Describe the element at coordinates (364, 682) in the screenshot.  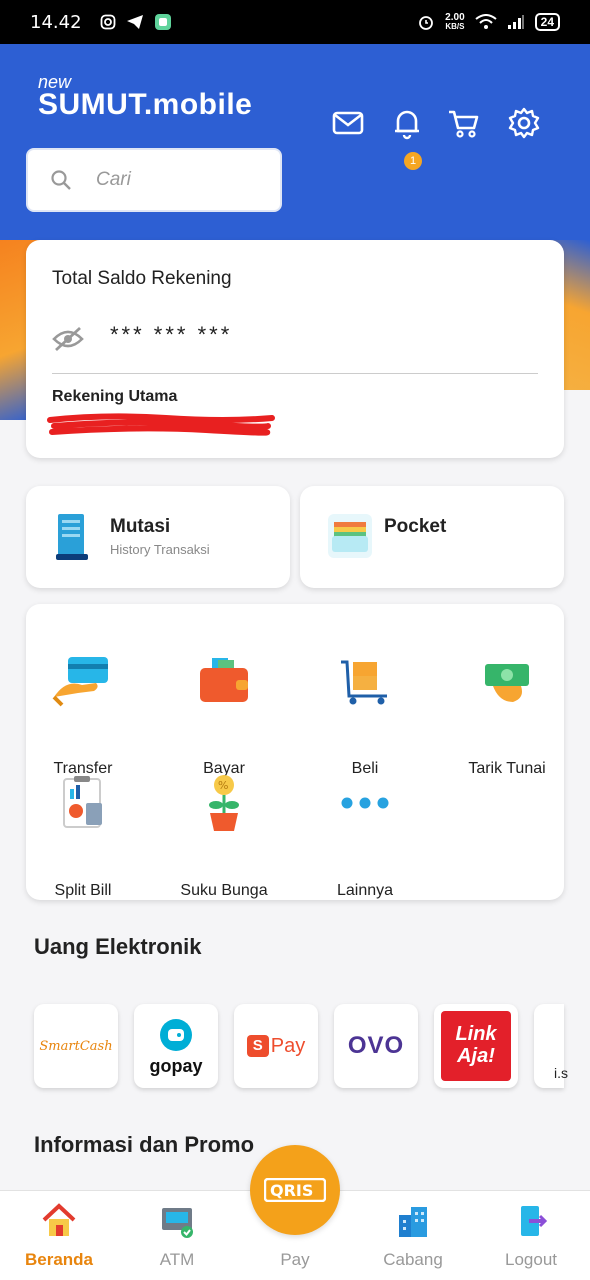
I see `cart-boxes-icon` at that location.